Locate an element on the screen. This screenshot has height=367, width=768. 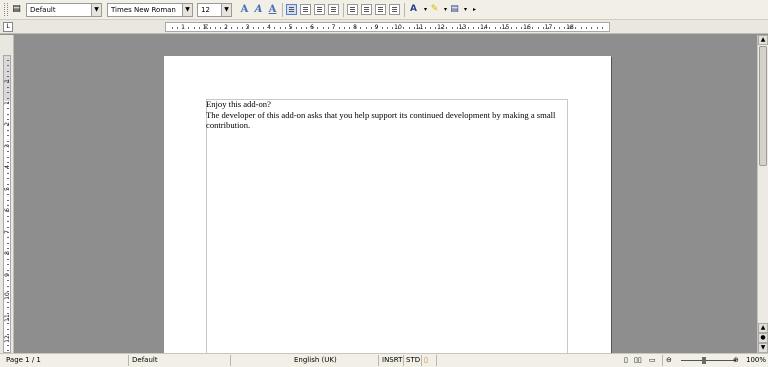
next-page-icon: ▼ is located at coordinates (763, 348).